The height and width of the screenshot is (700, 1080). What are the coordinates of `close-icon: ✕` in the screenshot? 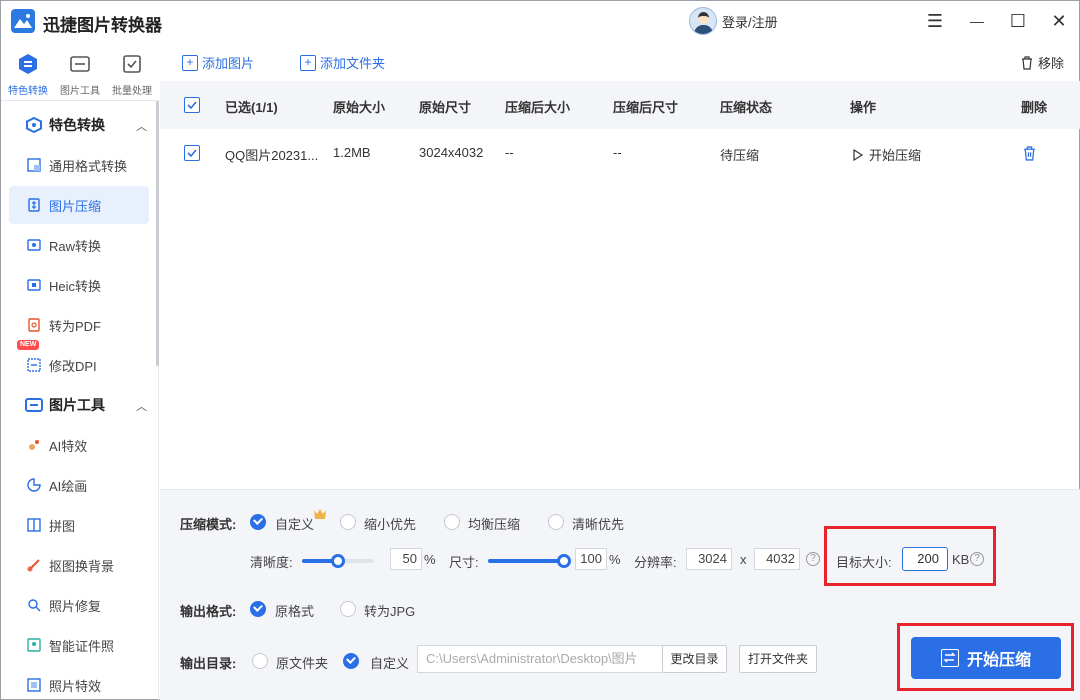 It's located at (1059, 21).